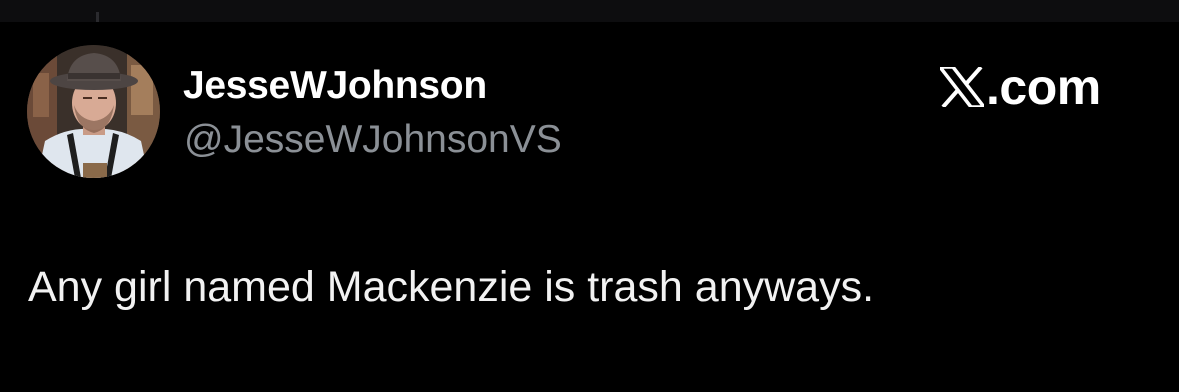 The width and height of the screenshot is (1179, 392). I want to click on author-handle: @JesseWJohnsonVS, so click(373, 140).